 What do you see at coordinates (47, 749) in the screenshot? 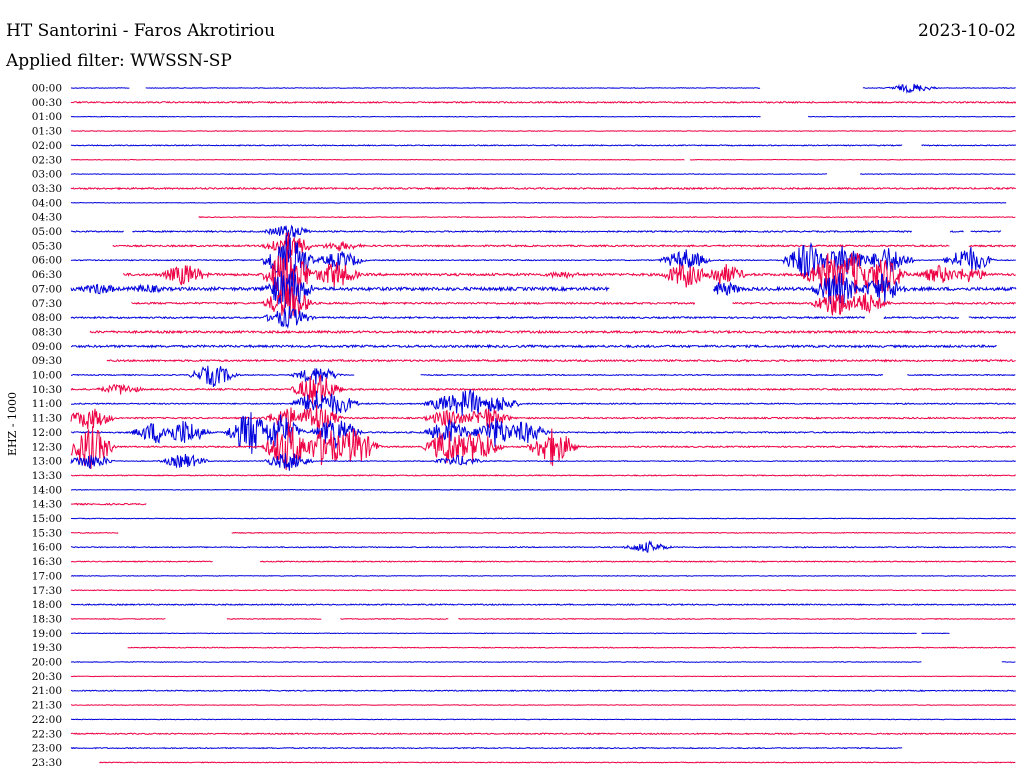
I see `time-tick-label: 23:00` at bounding box center [47, 749].